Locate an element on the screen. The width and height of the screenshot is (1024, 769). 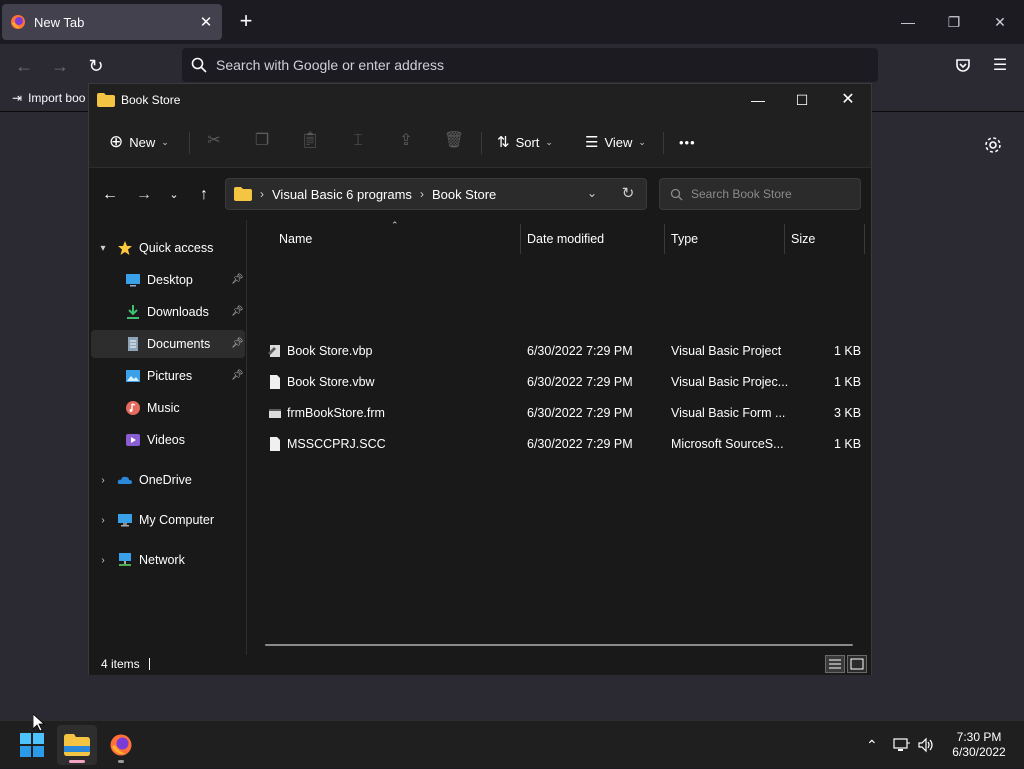
view-button: ☰ View ⌄ is located at coordinates (615, 142).